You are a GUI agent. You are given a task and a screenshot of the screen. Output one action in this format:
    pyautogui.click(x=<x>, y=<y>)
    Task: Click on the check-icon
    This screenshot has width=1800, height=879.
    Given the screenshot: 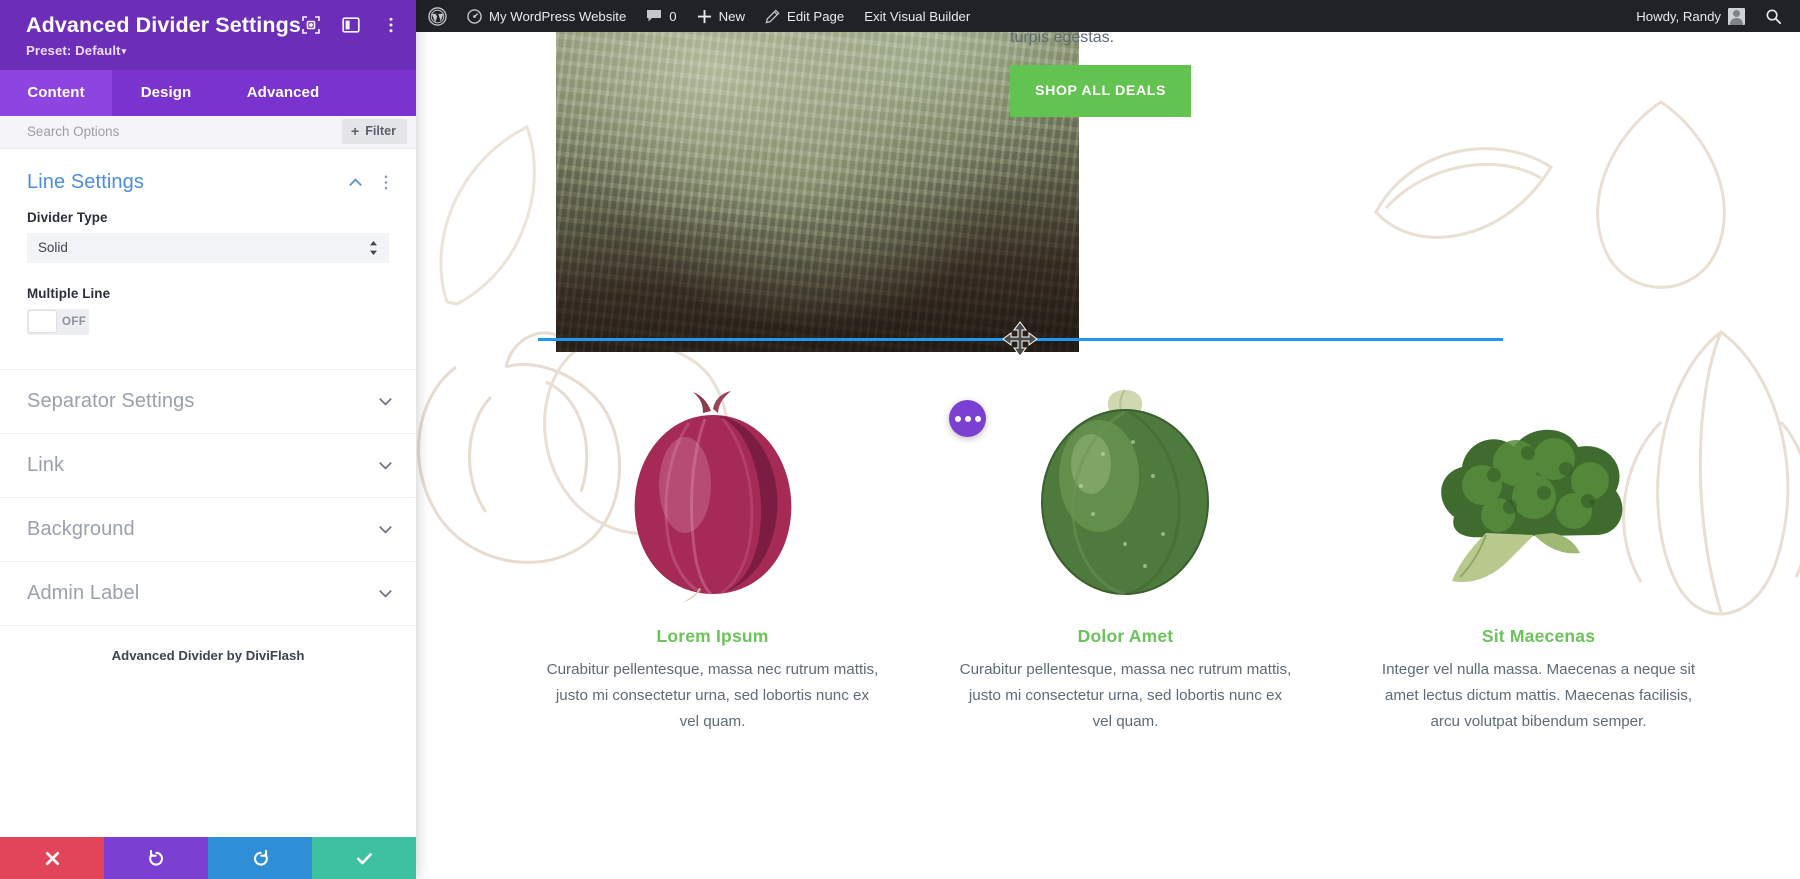 What is the action you would take?
    pyautogui.click(x=364, y=858)
    